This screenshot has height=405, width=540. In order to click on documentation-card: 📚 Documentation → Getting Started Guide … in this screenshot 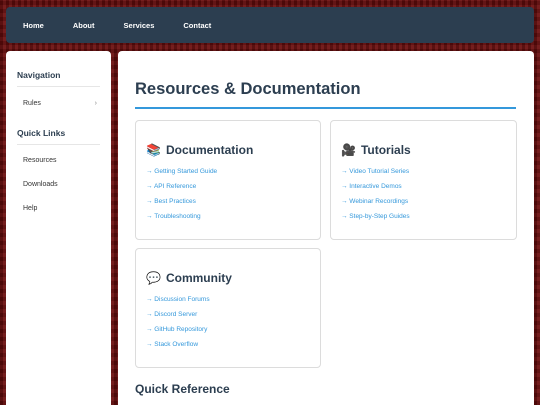, I will do `click(228, 180)`.